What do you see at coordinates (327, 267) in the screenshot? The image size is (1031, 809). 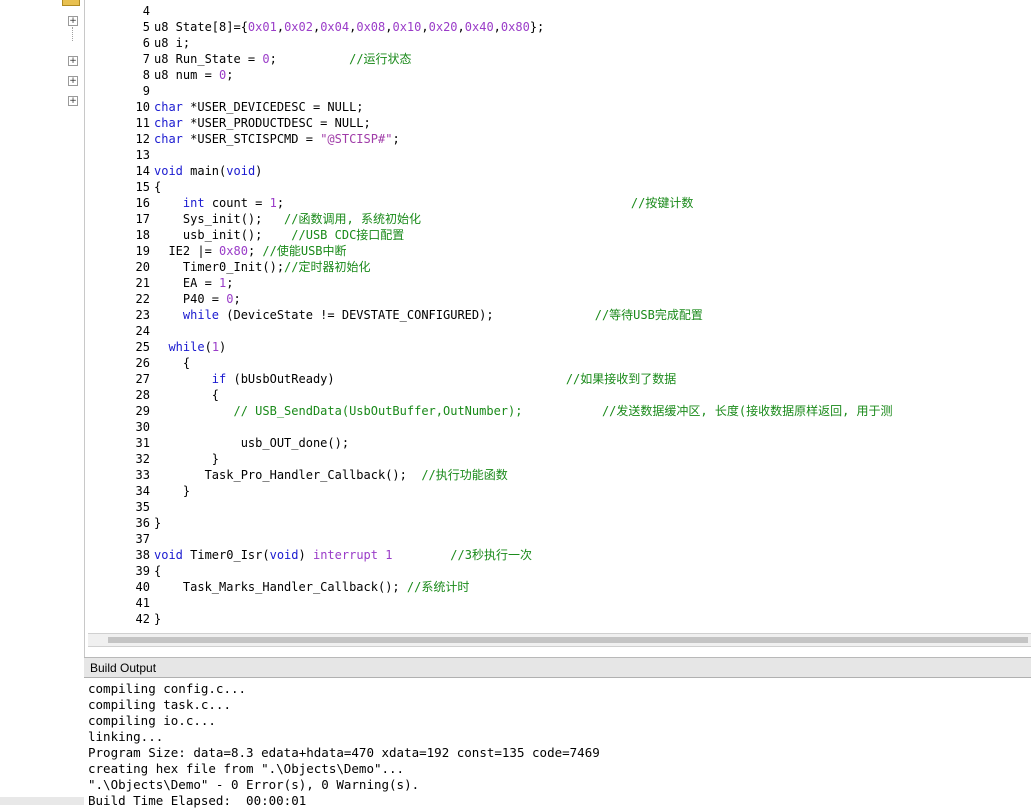 I see `code-comment: //定时器初始化` at bounding box center [327, 267].